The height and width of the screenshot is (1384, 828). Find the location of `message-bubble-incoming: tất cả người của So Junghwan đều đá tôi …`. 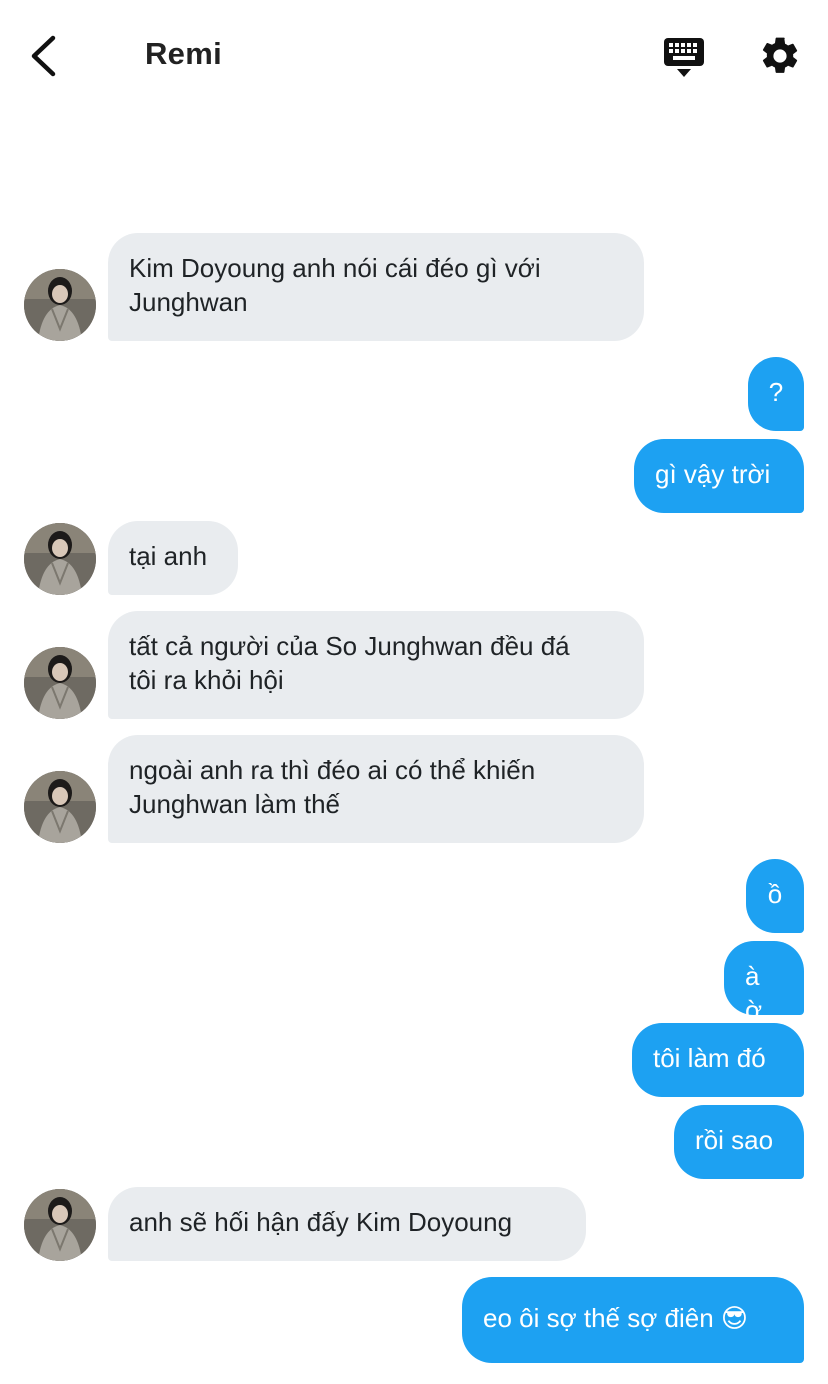

message-bubble-incoming: tất cả người của So Junghwan đều đá tôi … is located at coordinates (376, 665).